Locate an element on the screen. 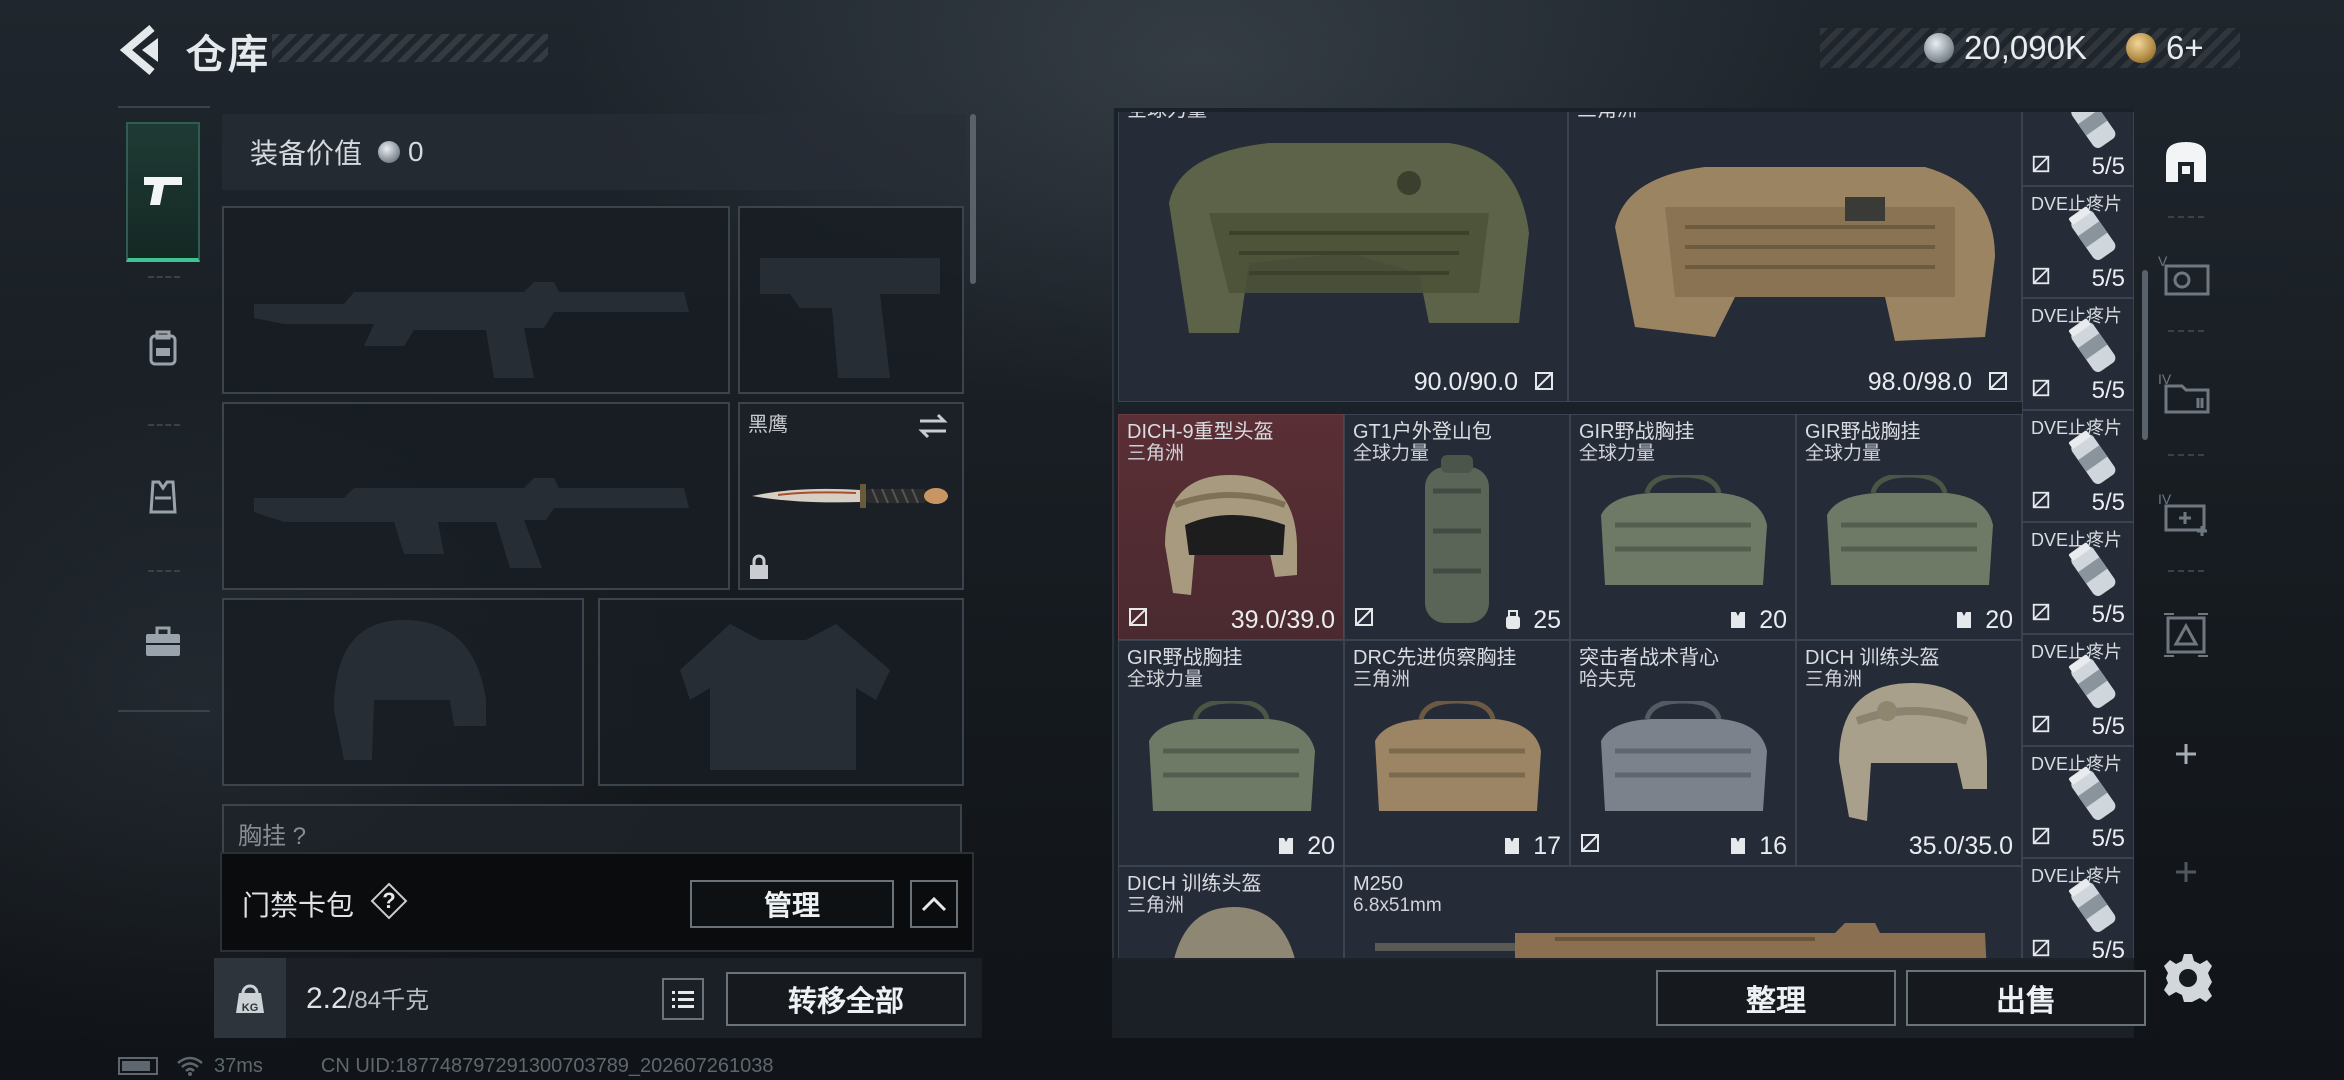 This screenshot has height=1080, width=2344. inventory-action-bar: 整理 出售 is located at coordinates (1629, 998).